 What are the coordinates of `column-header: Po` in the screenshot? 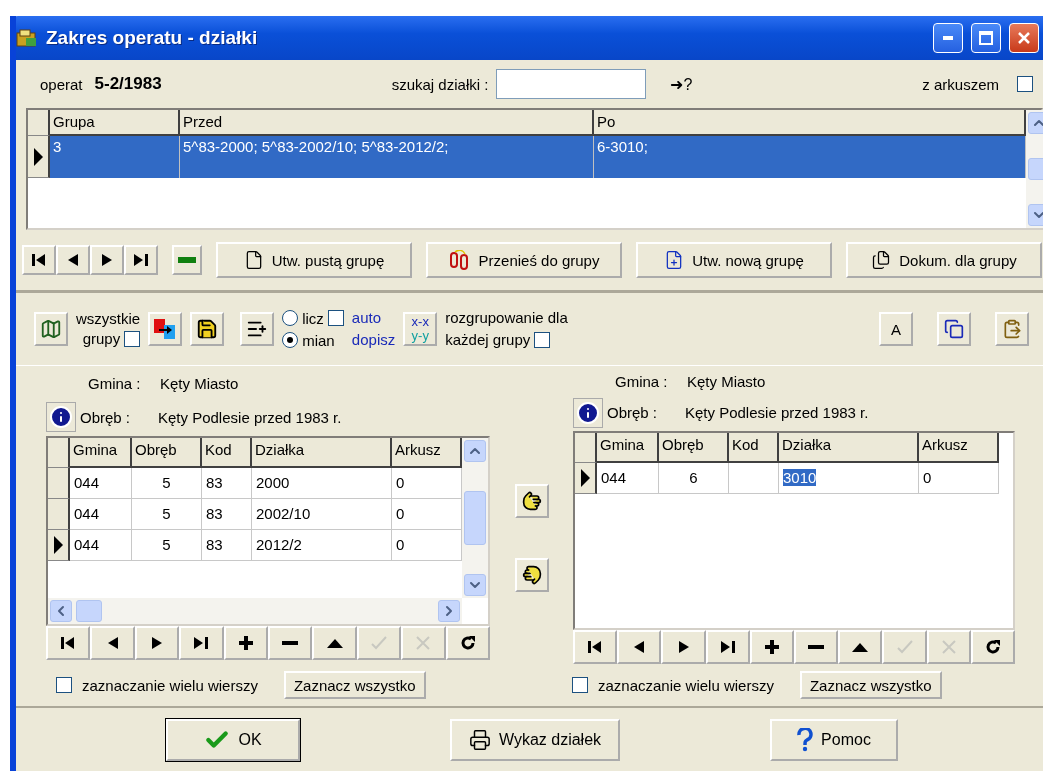 It's located at (810, 123).